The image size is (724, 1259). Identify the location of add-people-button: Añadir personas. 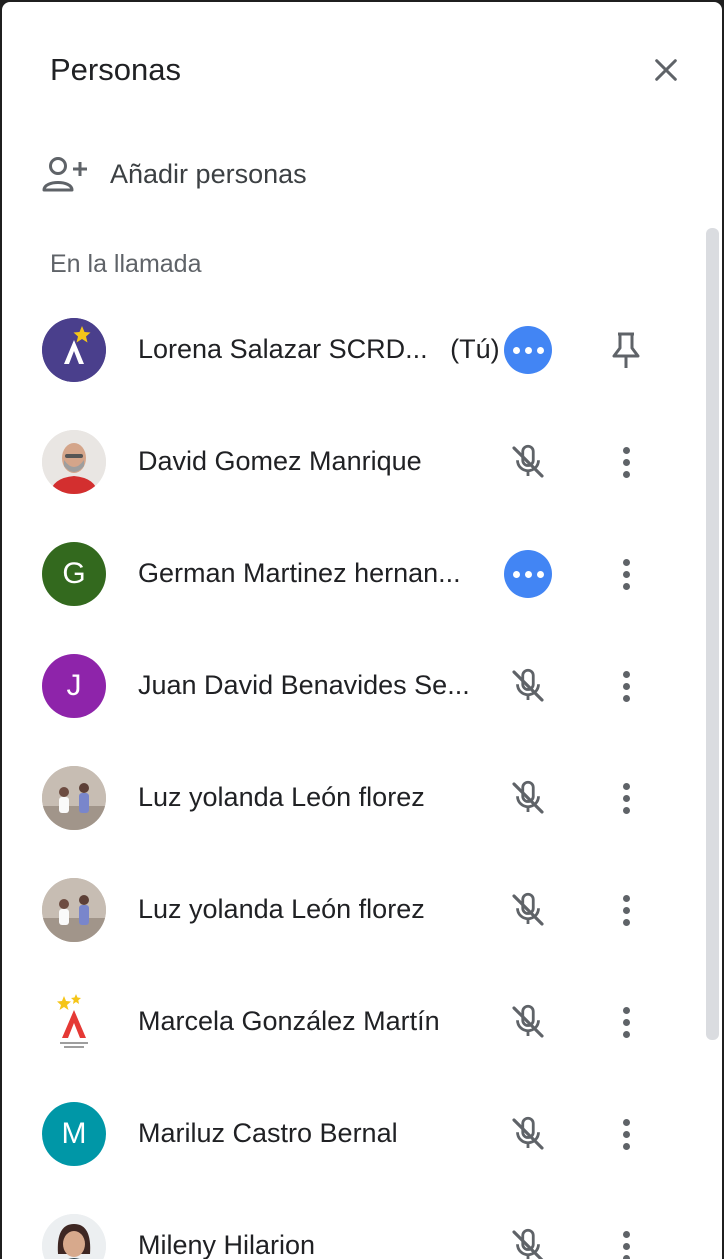
(173, 174).